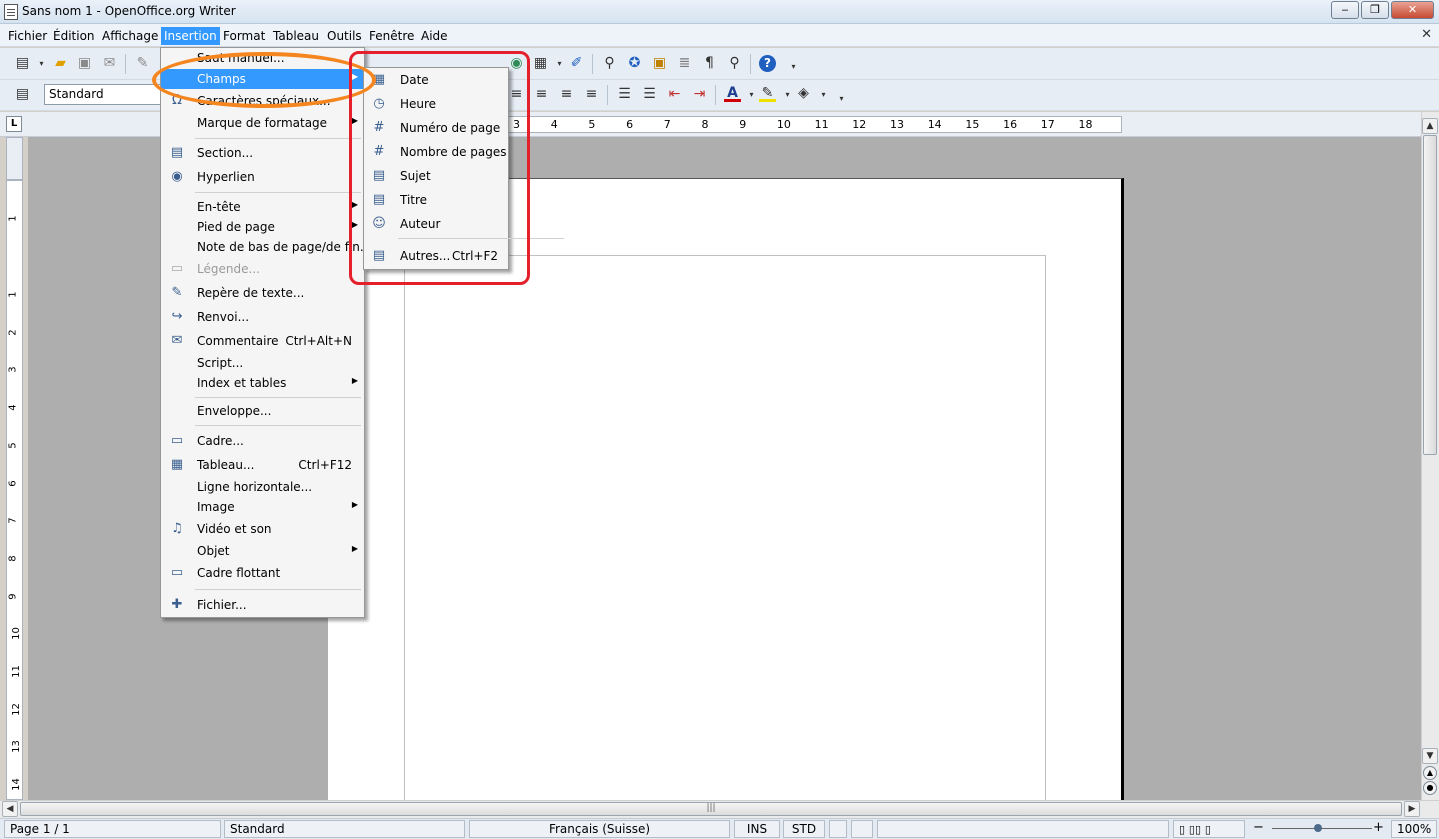 This screenshot has width=1439, height=839. Describe the element at coordinates (787, 94) in the screenshot. I see `highlighting-dropdown-icon: ▾` at that location.